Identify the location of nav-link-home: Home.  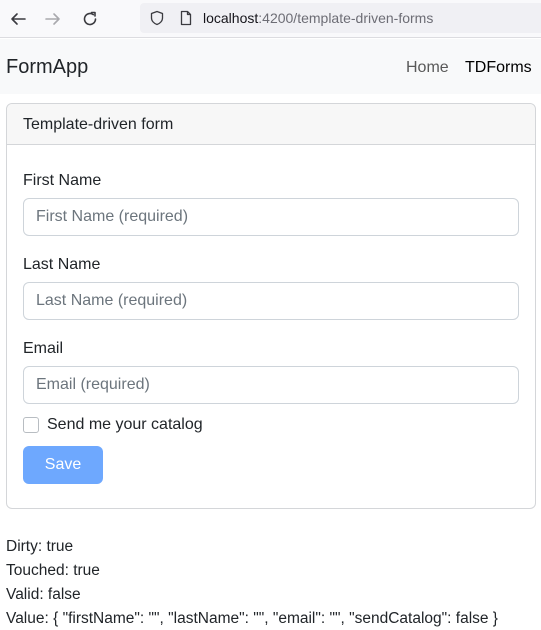
(427, 68).